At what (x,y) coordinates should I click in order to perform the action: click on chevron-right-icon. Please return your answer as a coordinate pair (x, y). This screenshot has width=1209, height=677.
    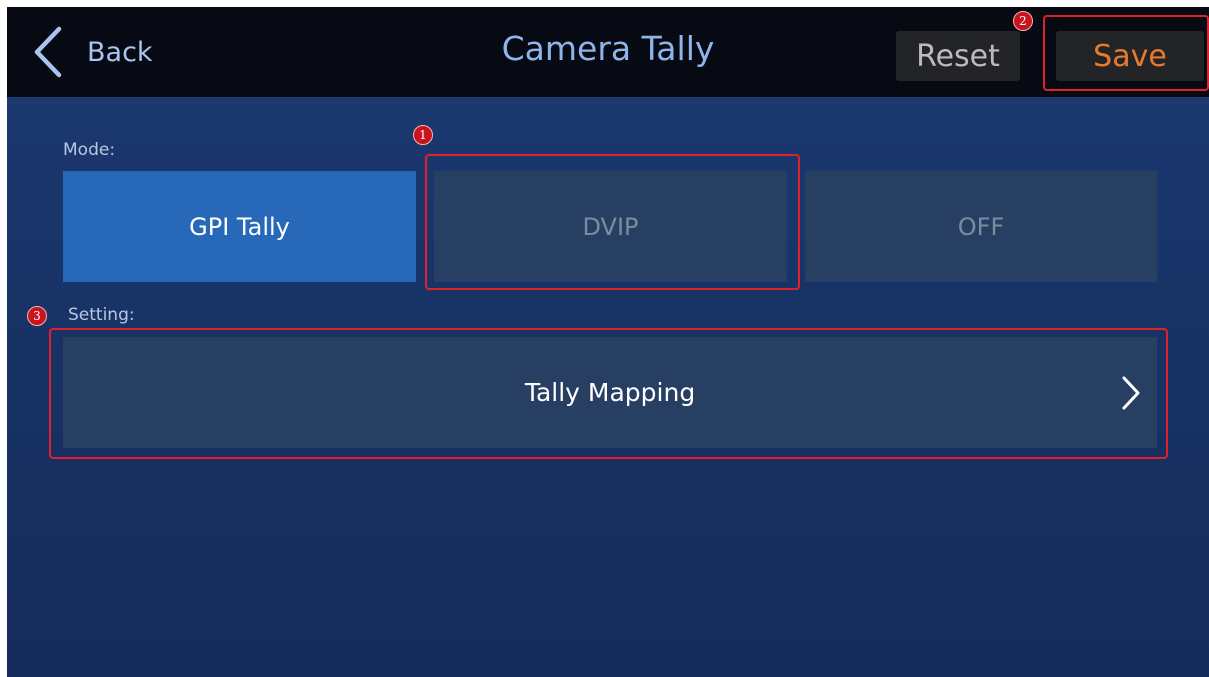
    Looking at the image, I should click on (1131, 393).